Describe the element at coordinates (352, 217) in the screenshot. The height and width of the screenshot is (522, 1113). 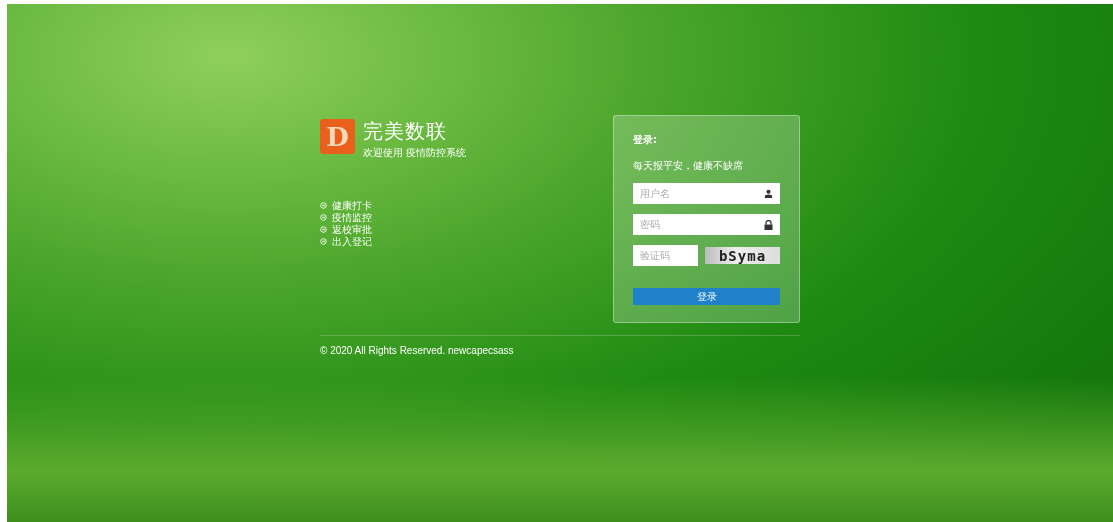
I see `feature-label: 疫情监控` at that location.